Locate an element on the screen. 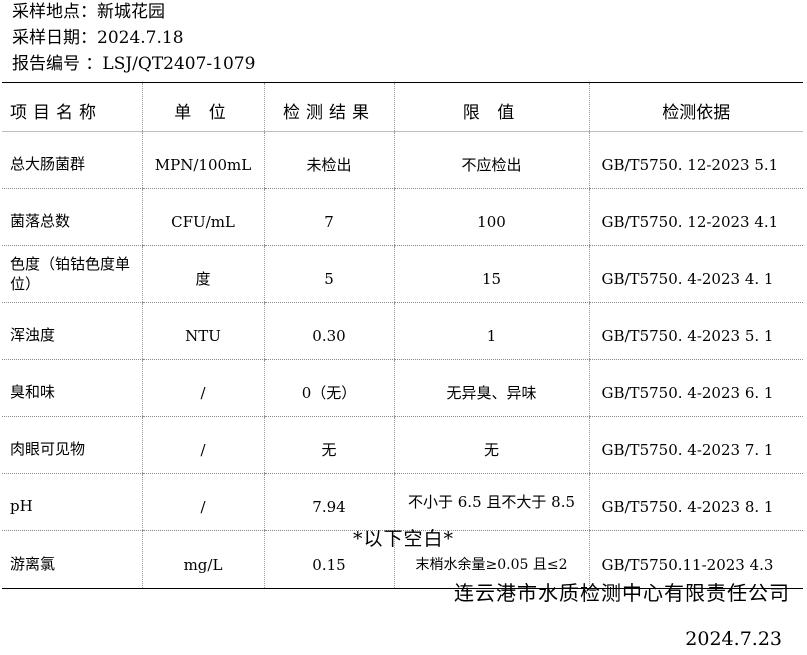 The height and width of the screenshot is (655, 807). cell-limit: 100 is located at coordinates (491, 217).